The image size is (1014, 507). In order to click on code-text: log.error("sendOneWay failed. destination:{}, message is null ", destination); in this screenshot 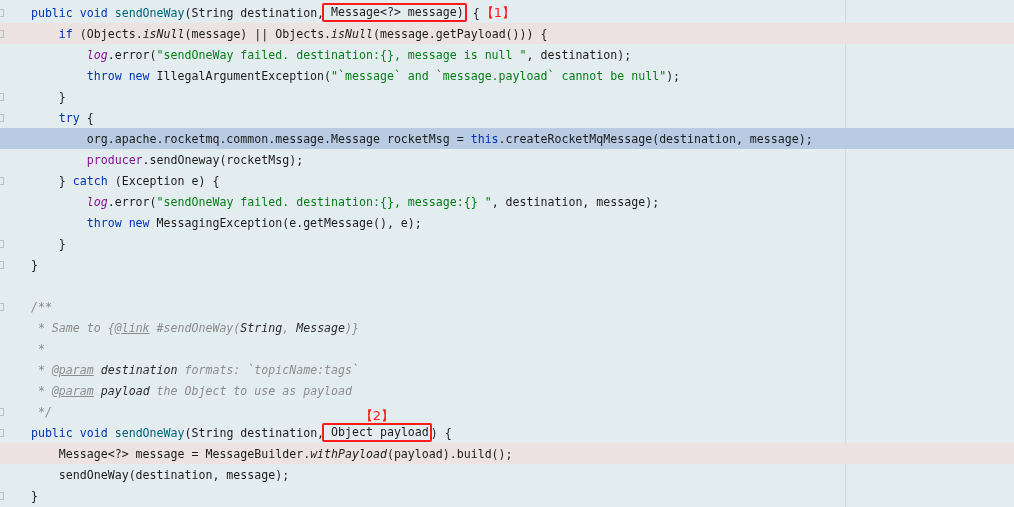, I will do `click(358, 54)`.